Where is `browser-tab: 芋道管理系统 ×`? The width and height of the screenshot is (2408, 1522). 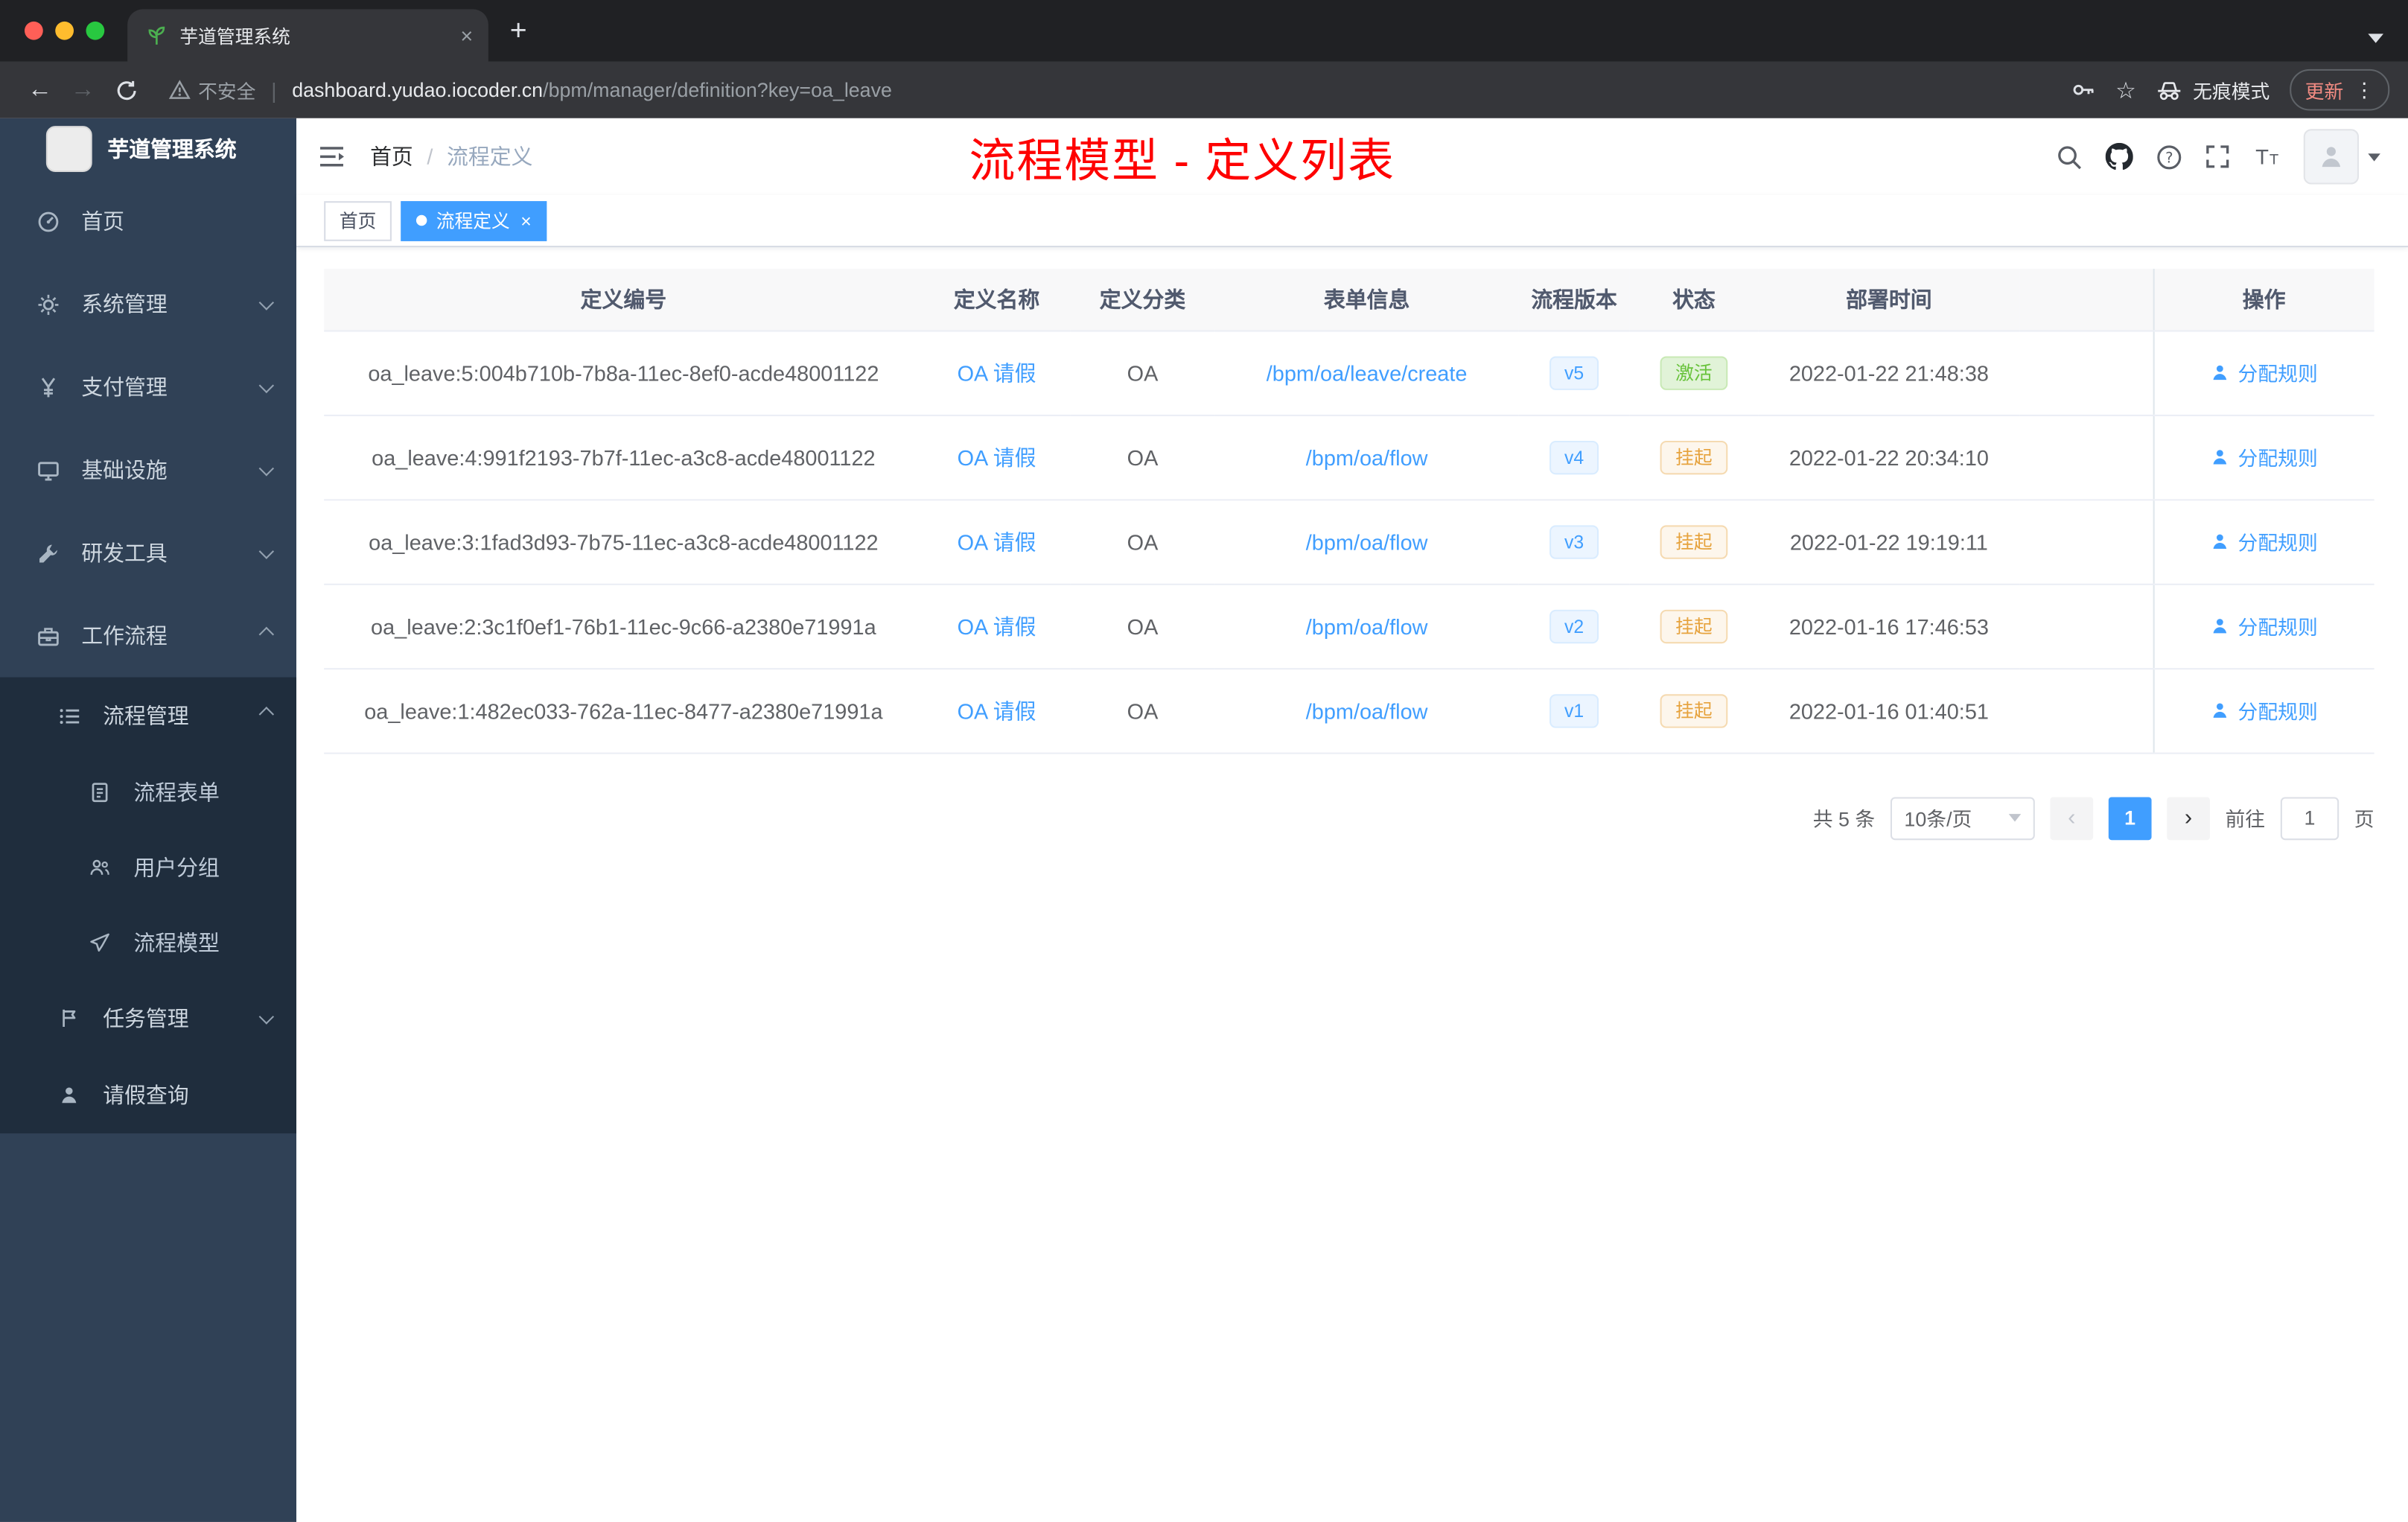 browser-tab: 芋道管理系统 × is located at coordinates (307, 35).